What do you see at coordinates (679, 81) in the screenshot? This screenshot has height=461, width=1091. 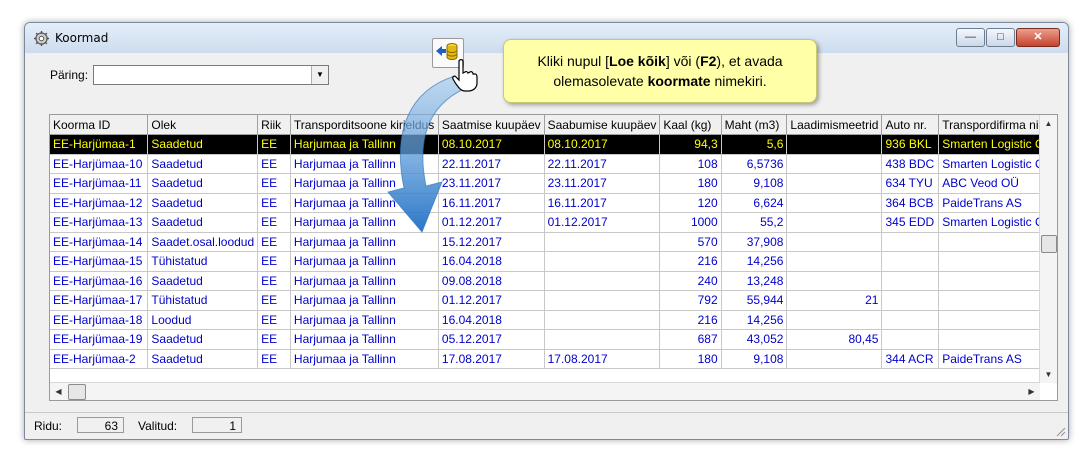 I see `hint-bold-koormate: koormate` at bounding box center [679, 81].